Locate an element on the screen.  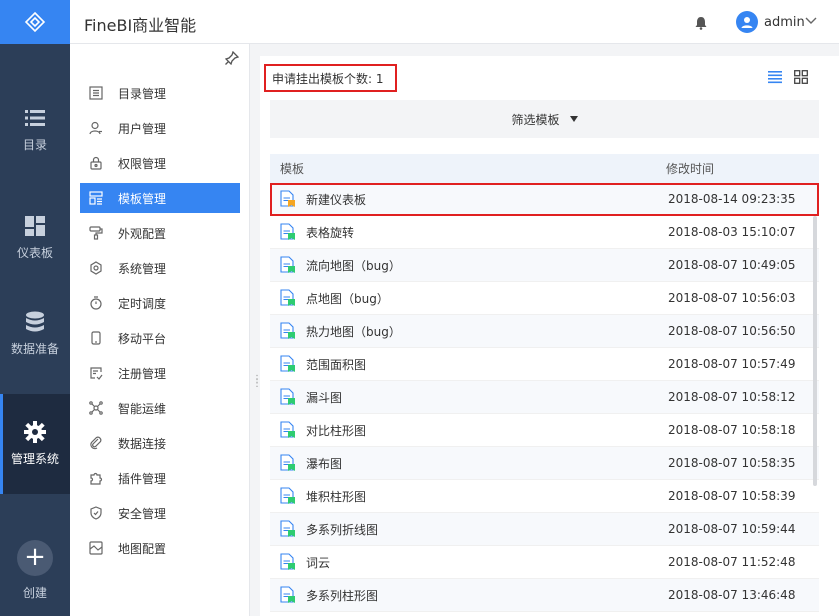
subnav-item-system: 系统管理 is located at coordinates (160, 268).